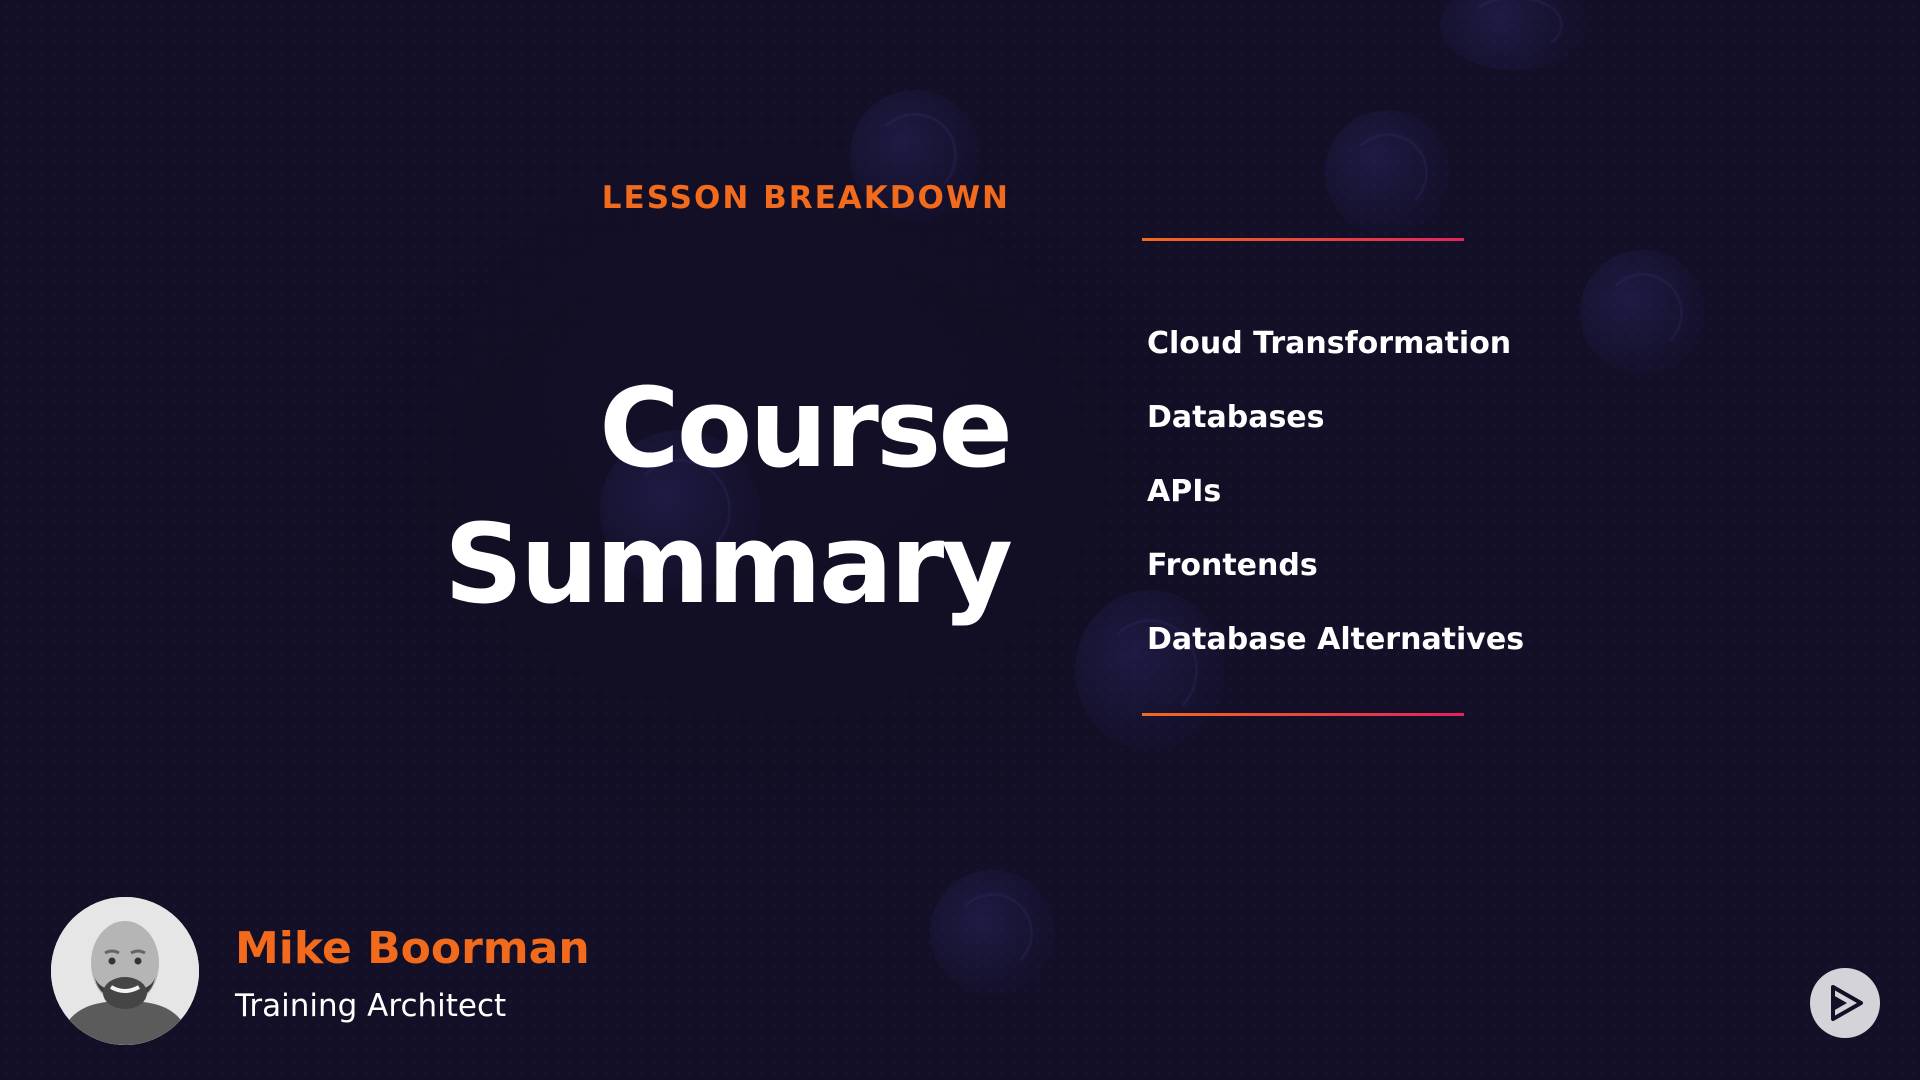 The width and height of the screenshot is (1920, 1080). I want to click on slide-title-line-2: Summary, so click(728, 564).